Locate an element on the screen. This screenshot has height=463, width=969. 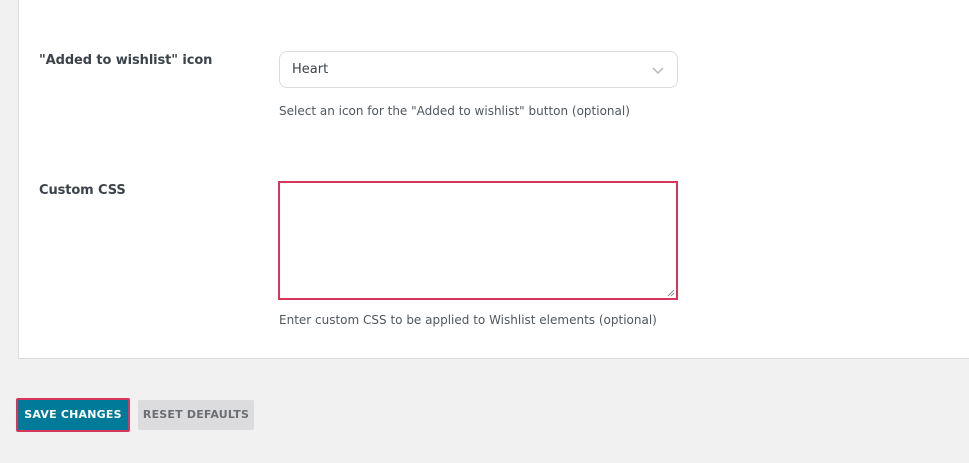
save-changes-button: SAVE CHANGES is located at coordinates (73, 415).